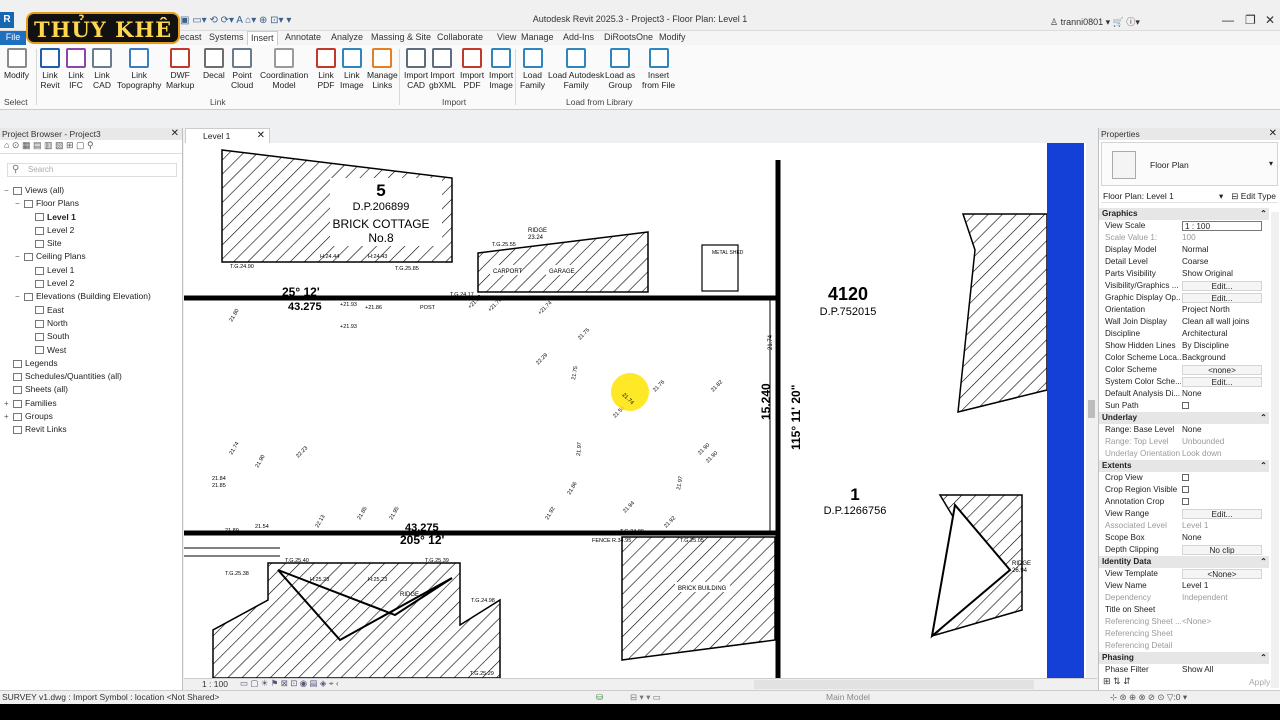  What do you see at coordinates (620, 69) in the screenshot?
I see `load-as-group-button: Load as Group` at bounding box center [620, 69].